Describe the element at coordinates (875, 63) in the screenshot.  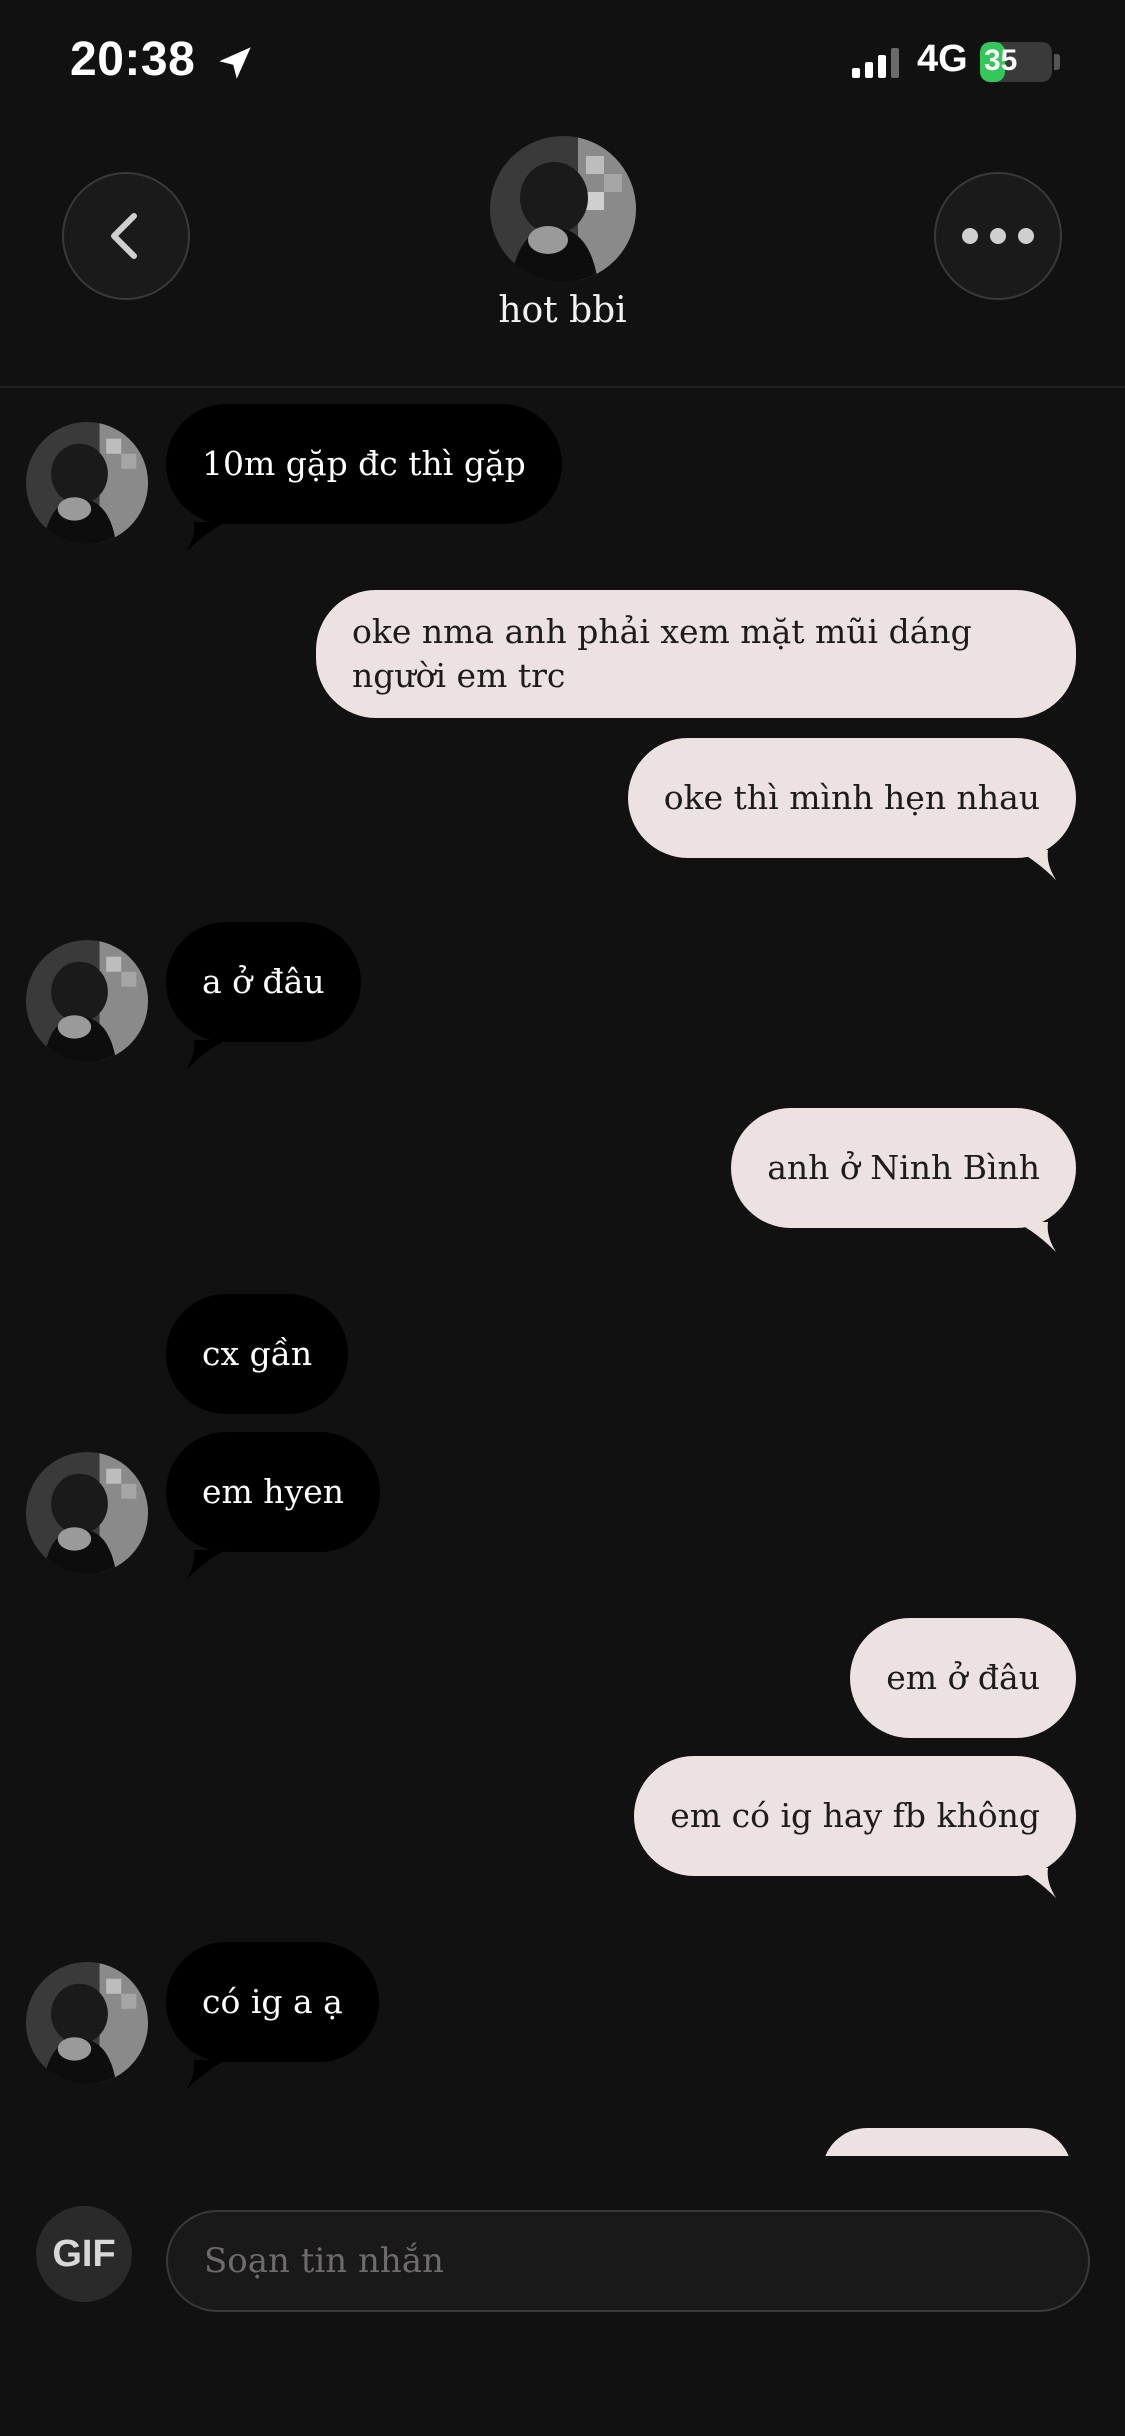
I see `signal-icon` at that location.